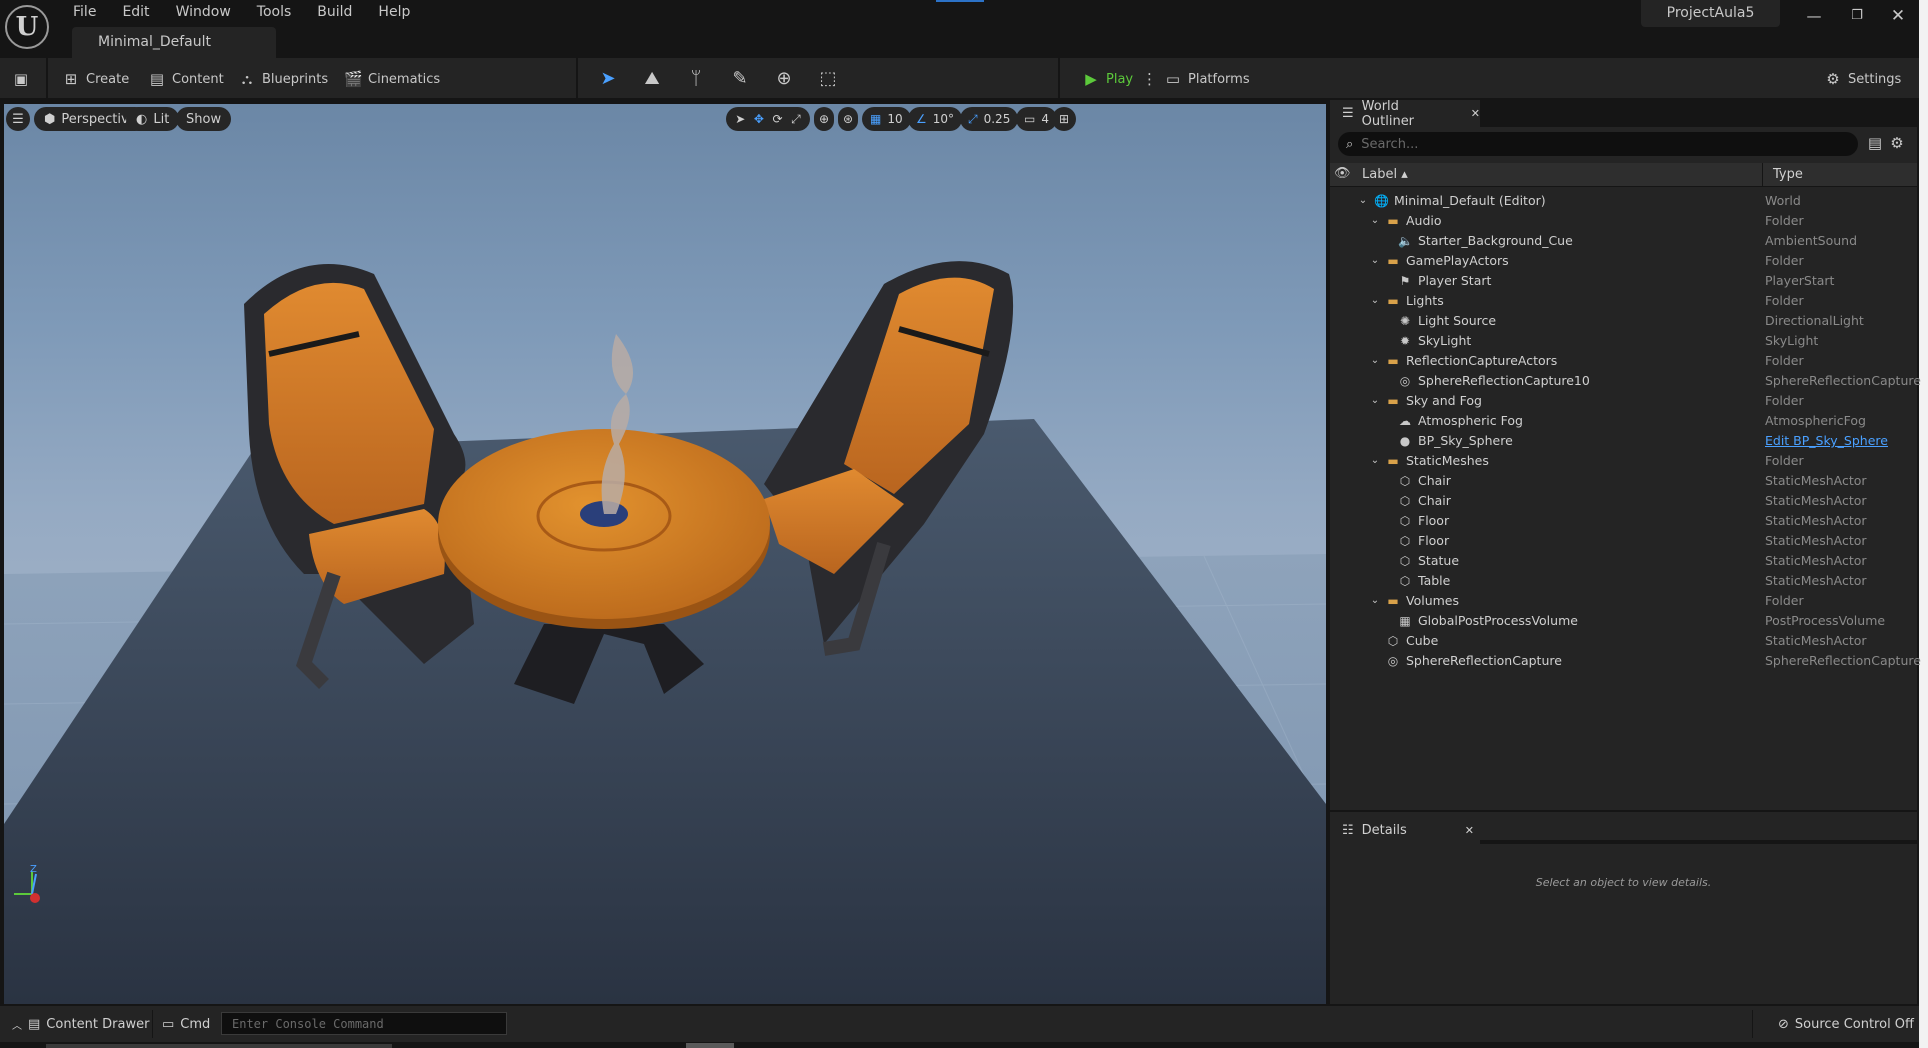 This screenshot has width=1928, height=1048. Describe the element at coordinates (1623, 241) in the screenshot. I see `outliner-row: 🔈 Starter_Background_Cue AmbientSound` at that location.